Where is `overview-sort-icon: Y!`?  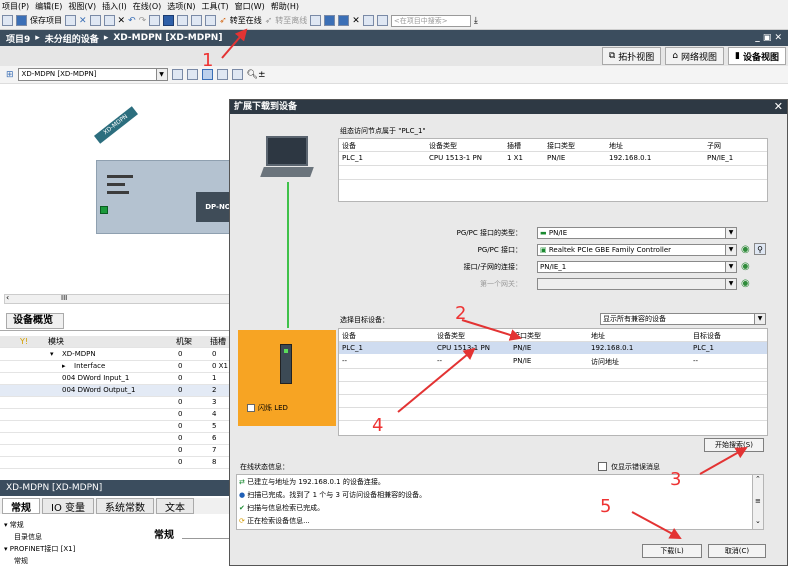
overview-sort-icon: Y! is located at coordinates (24, 341).